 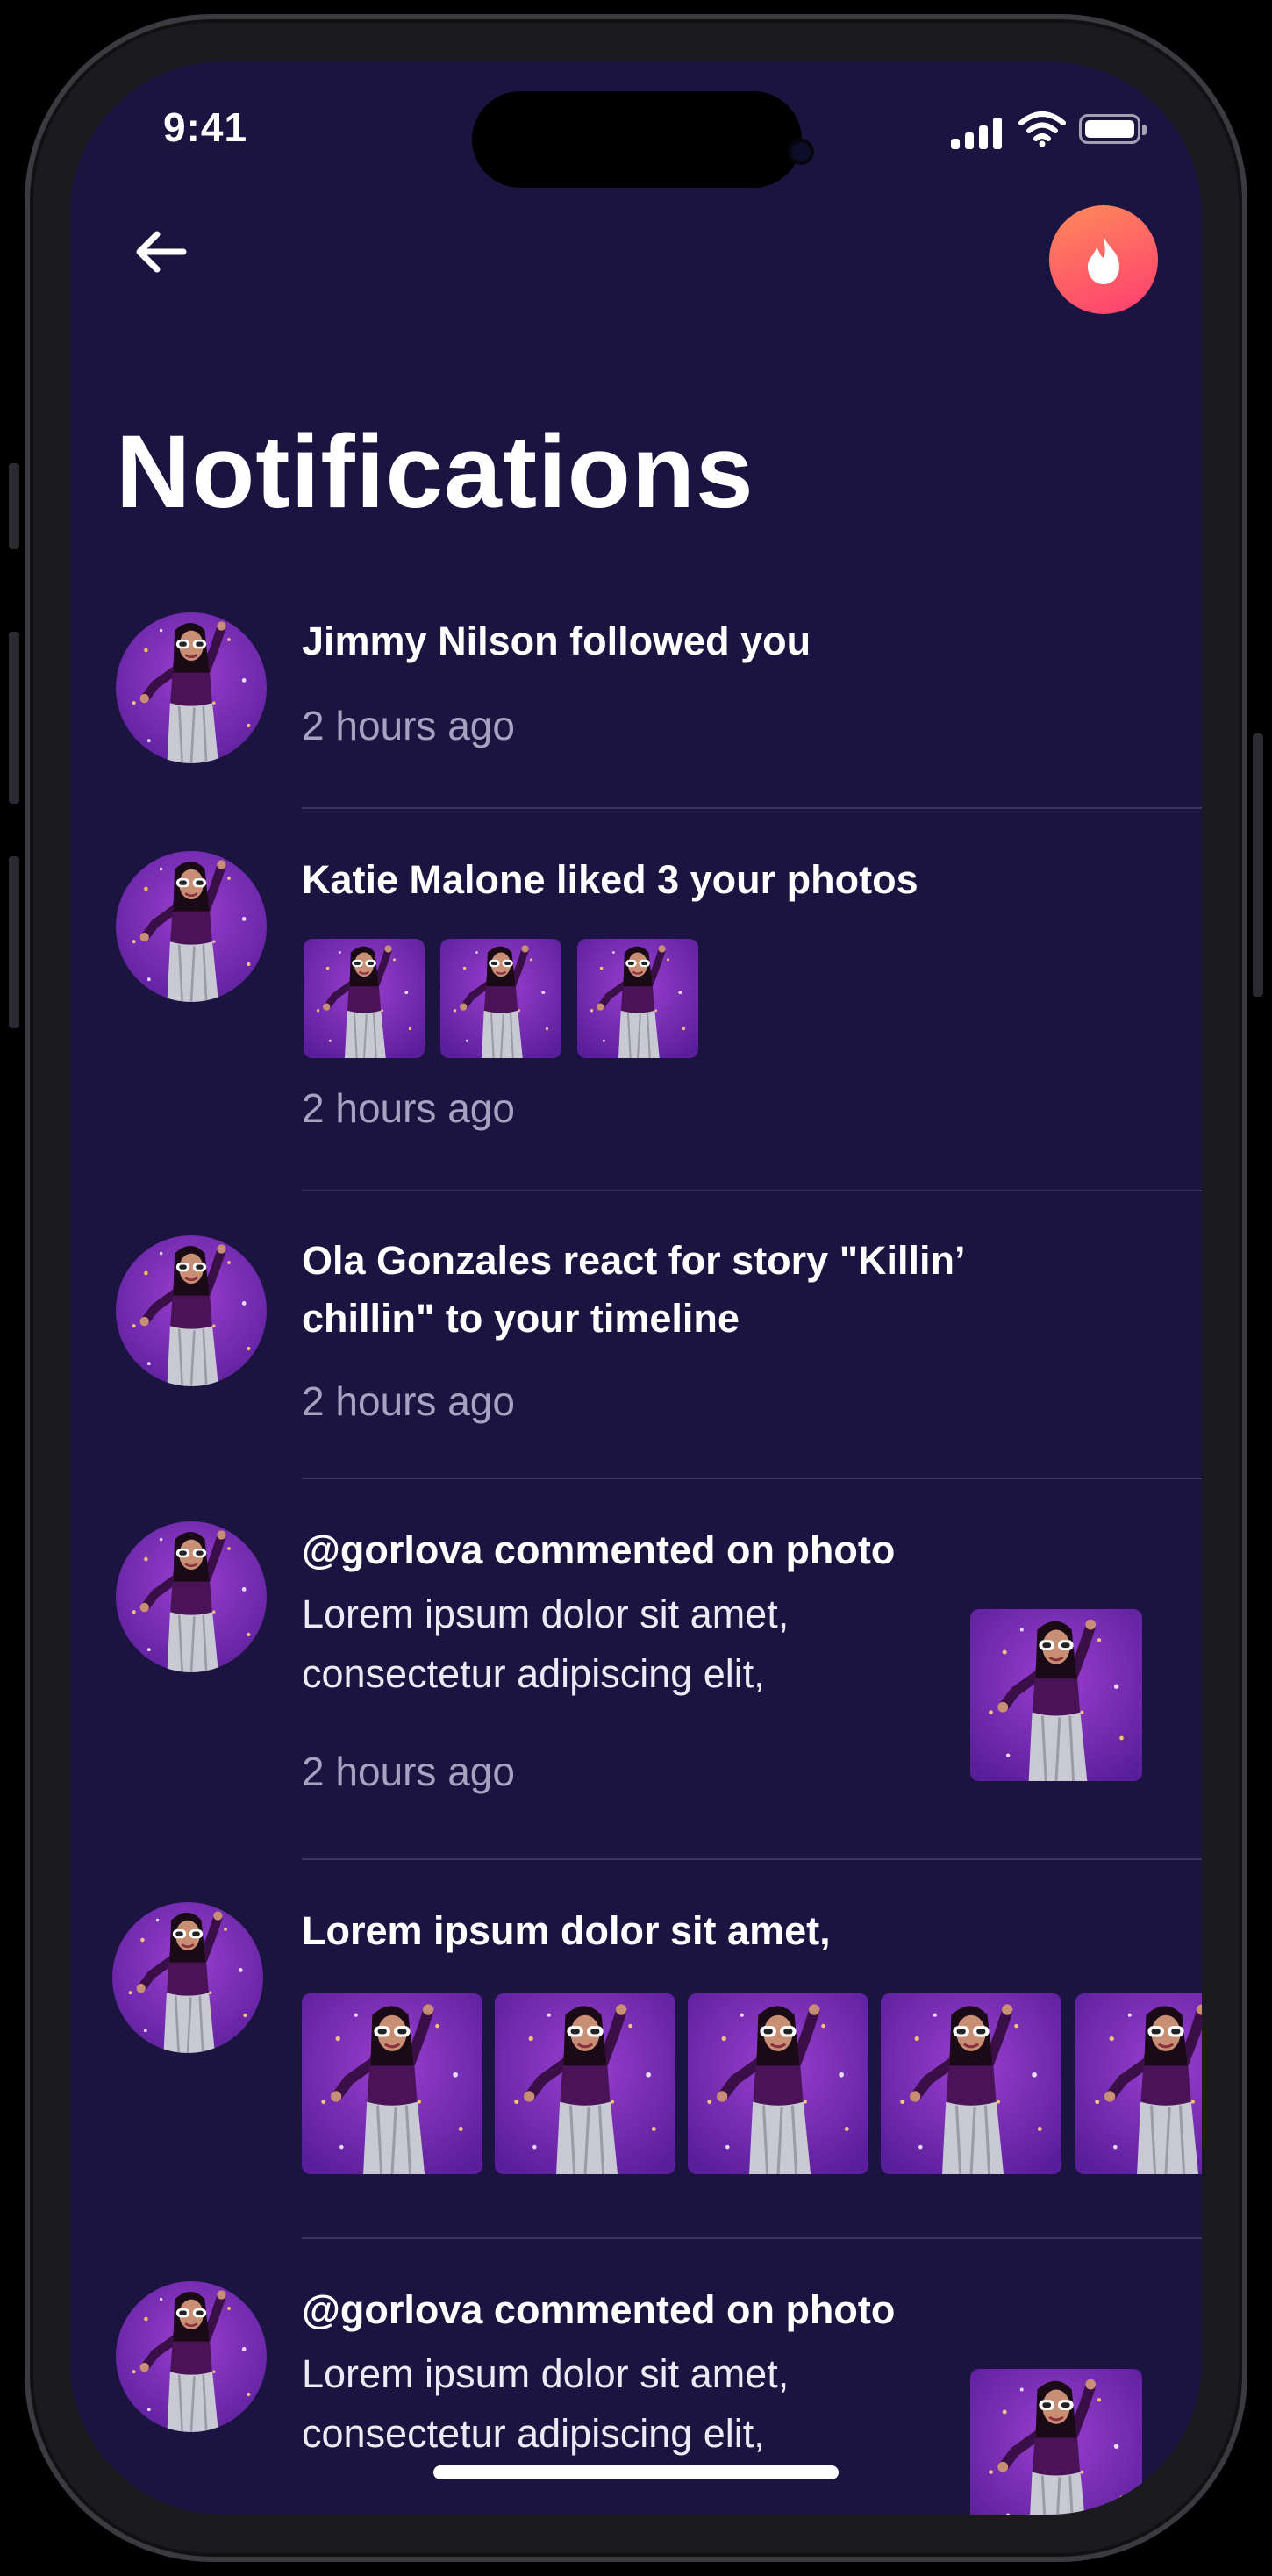 I want to click on home-indicator, so click(x=636, y=2472).